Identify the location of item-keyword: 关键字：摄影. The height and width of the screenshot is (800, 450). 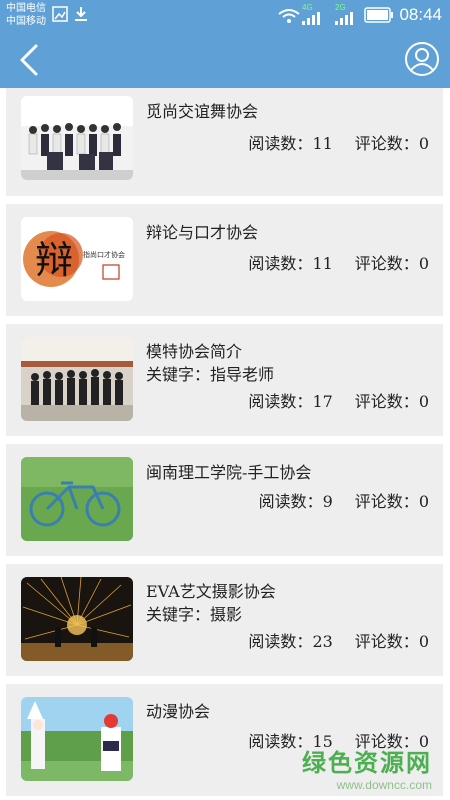
(194, 614).